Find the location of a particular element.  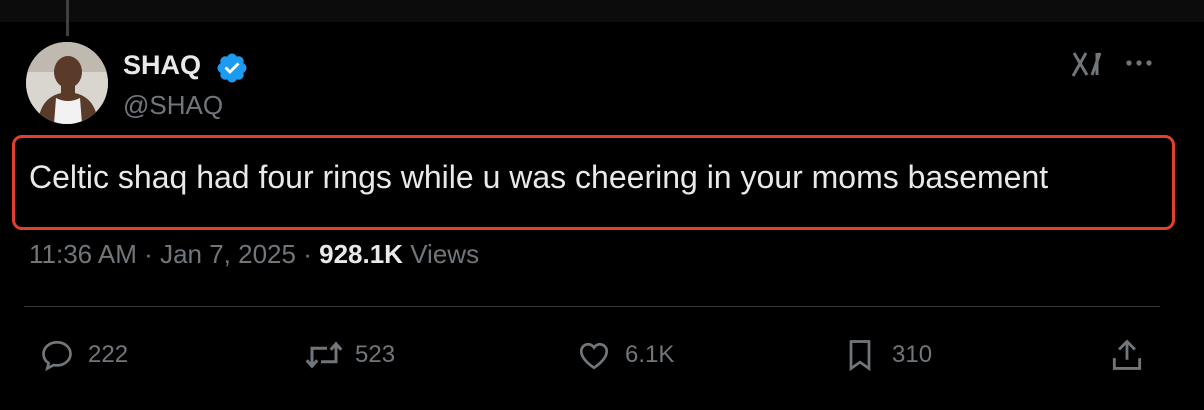

share-button is located at coordinates (1127, 355).